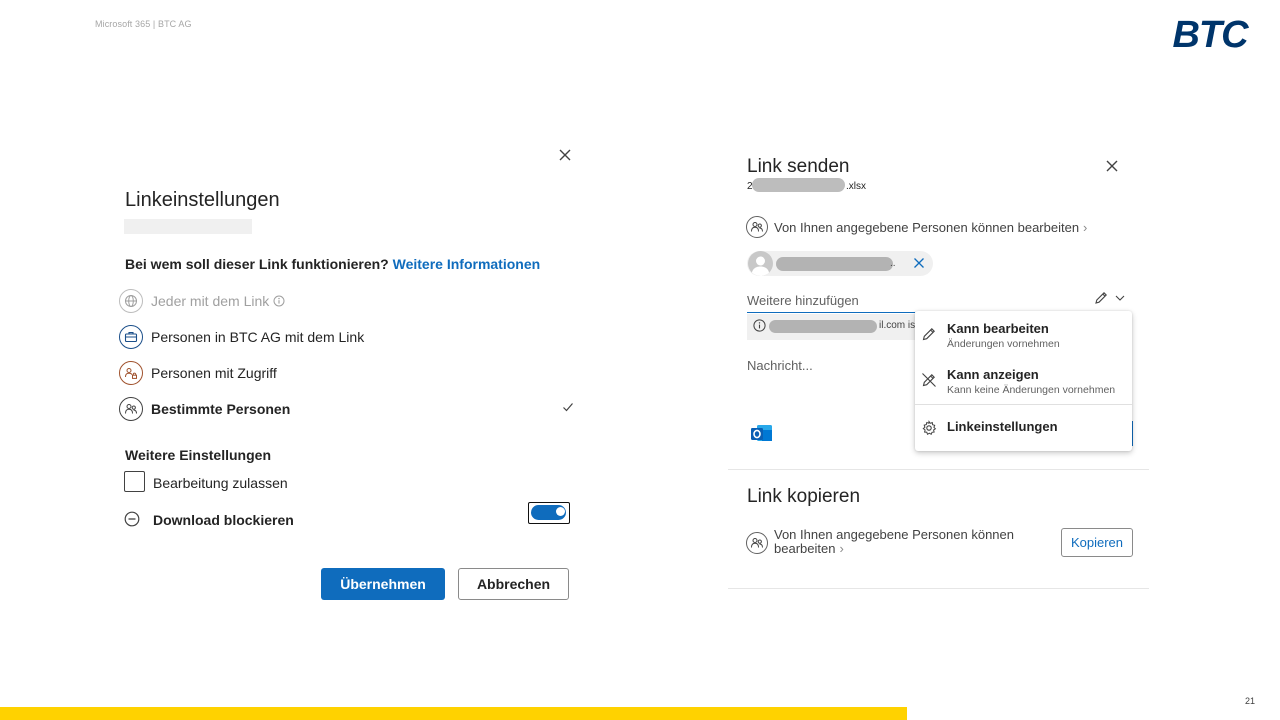  I want to click on allow-edit-label: Bearbeitung zulassen, so click(220, 483).